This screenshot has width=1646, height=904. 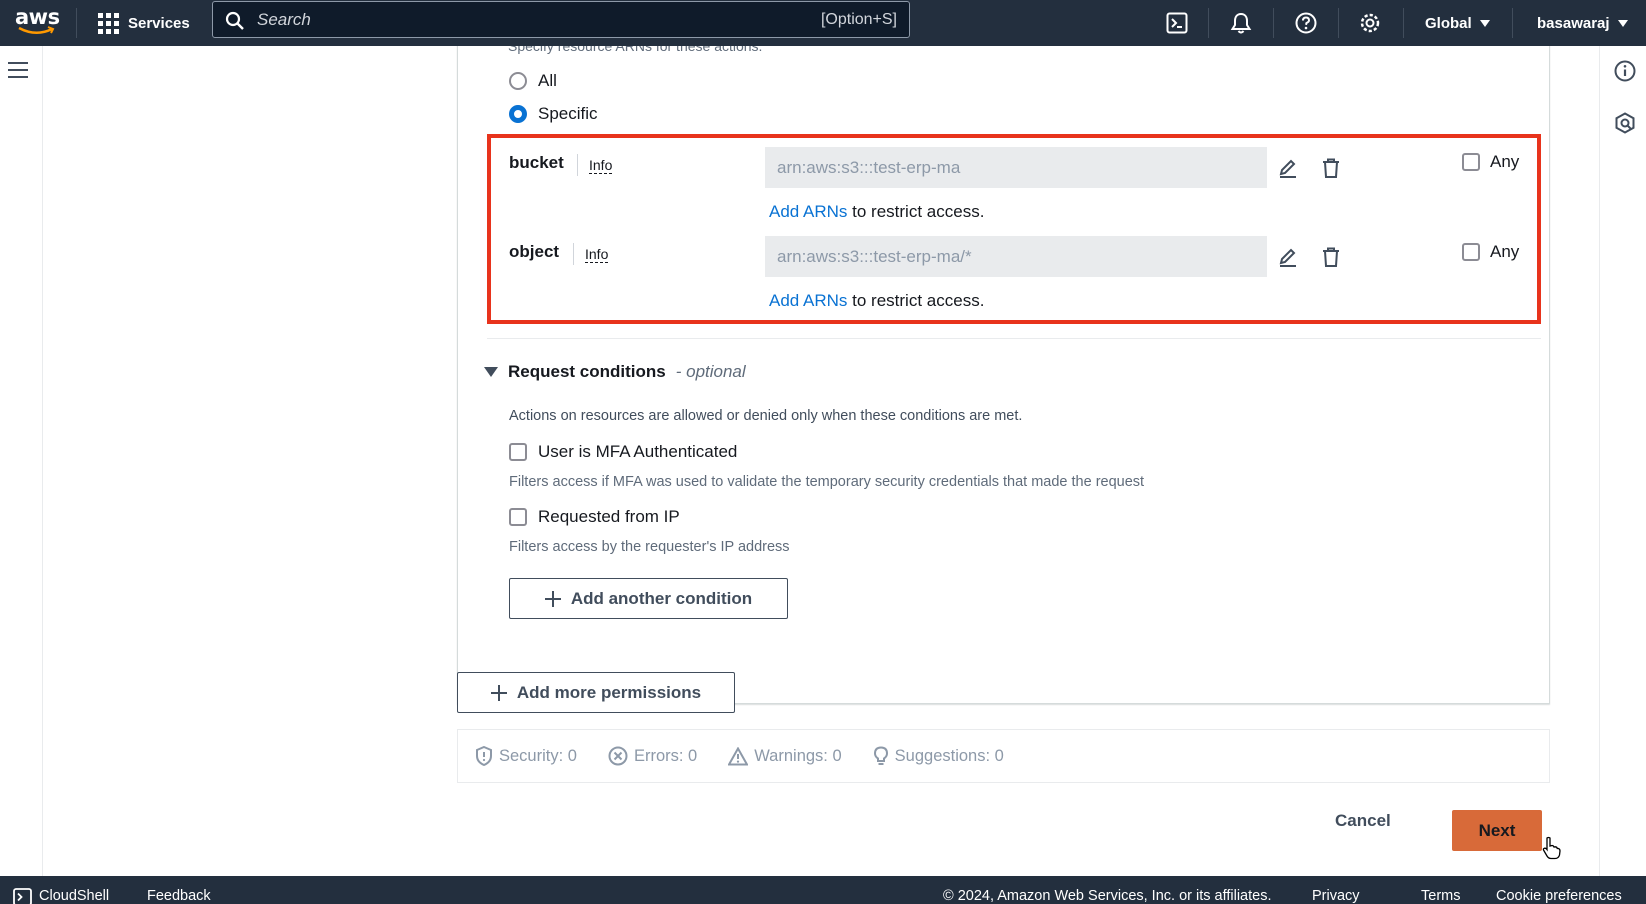 What do you see at coordinates (710, 371) in the screenshot?
I see `optional-label: - optional` at bounding box center [710, 371].